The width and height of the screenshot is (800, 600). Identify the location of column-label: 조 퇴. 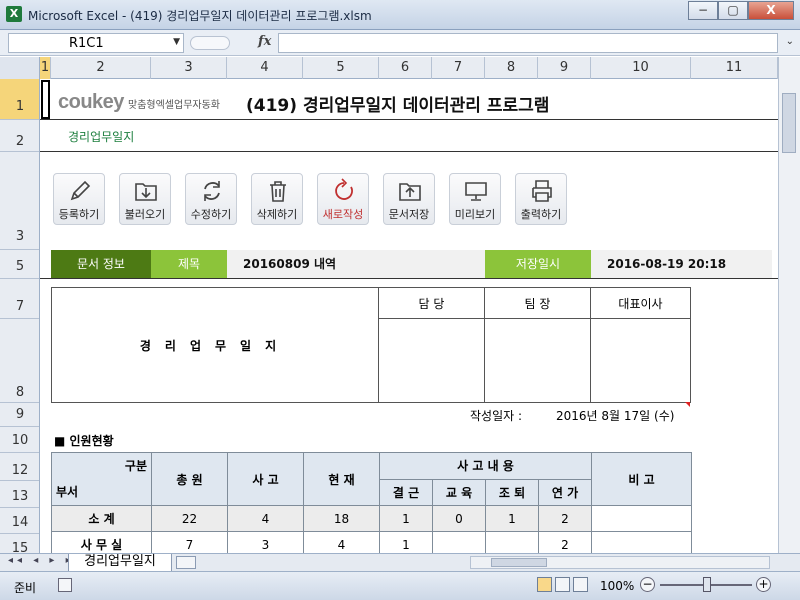
(512, 492).